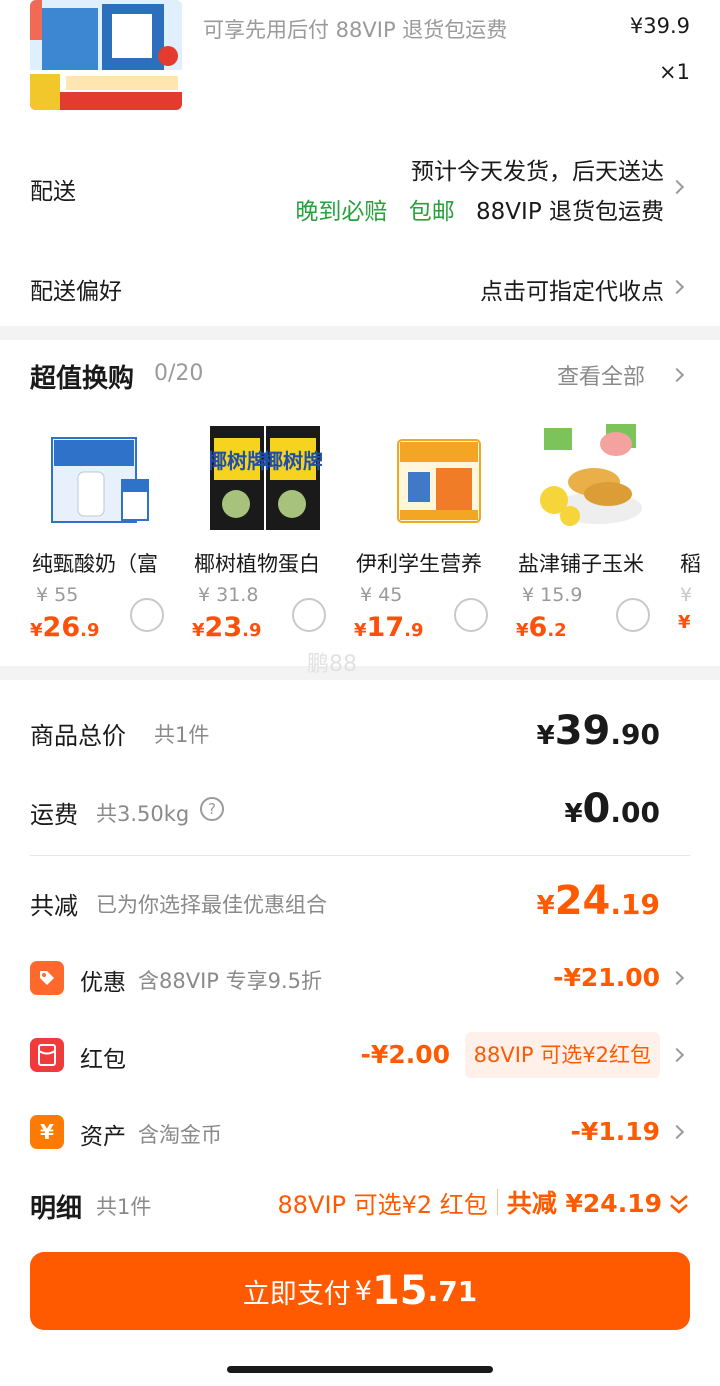 This screenshot has height=1386, width=720. Describe the element at coordinates (584, 1203) in the screenshot. I see `detail-reduce: 共减 ¥24.19` at that location.